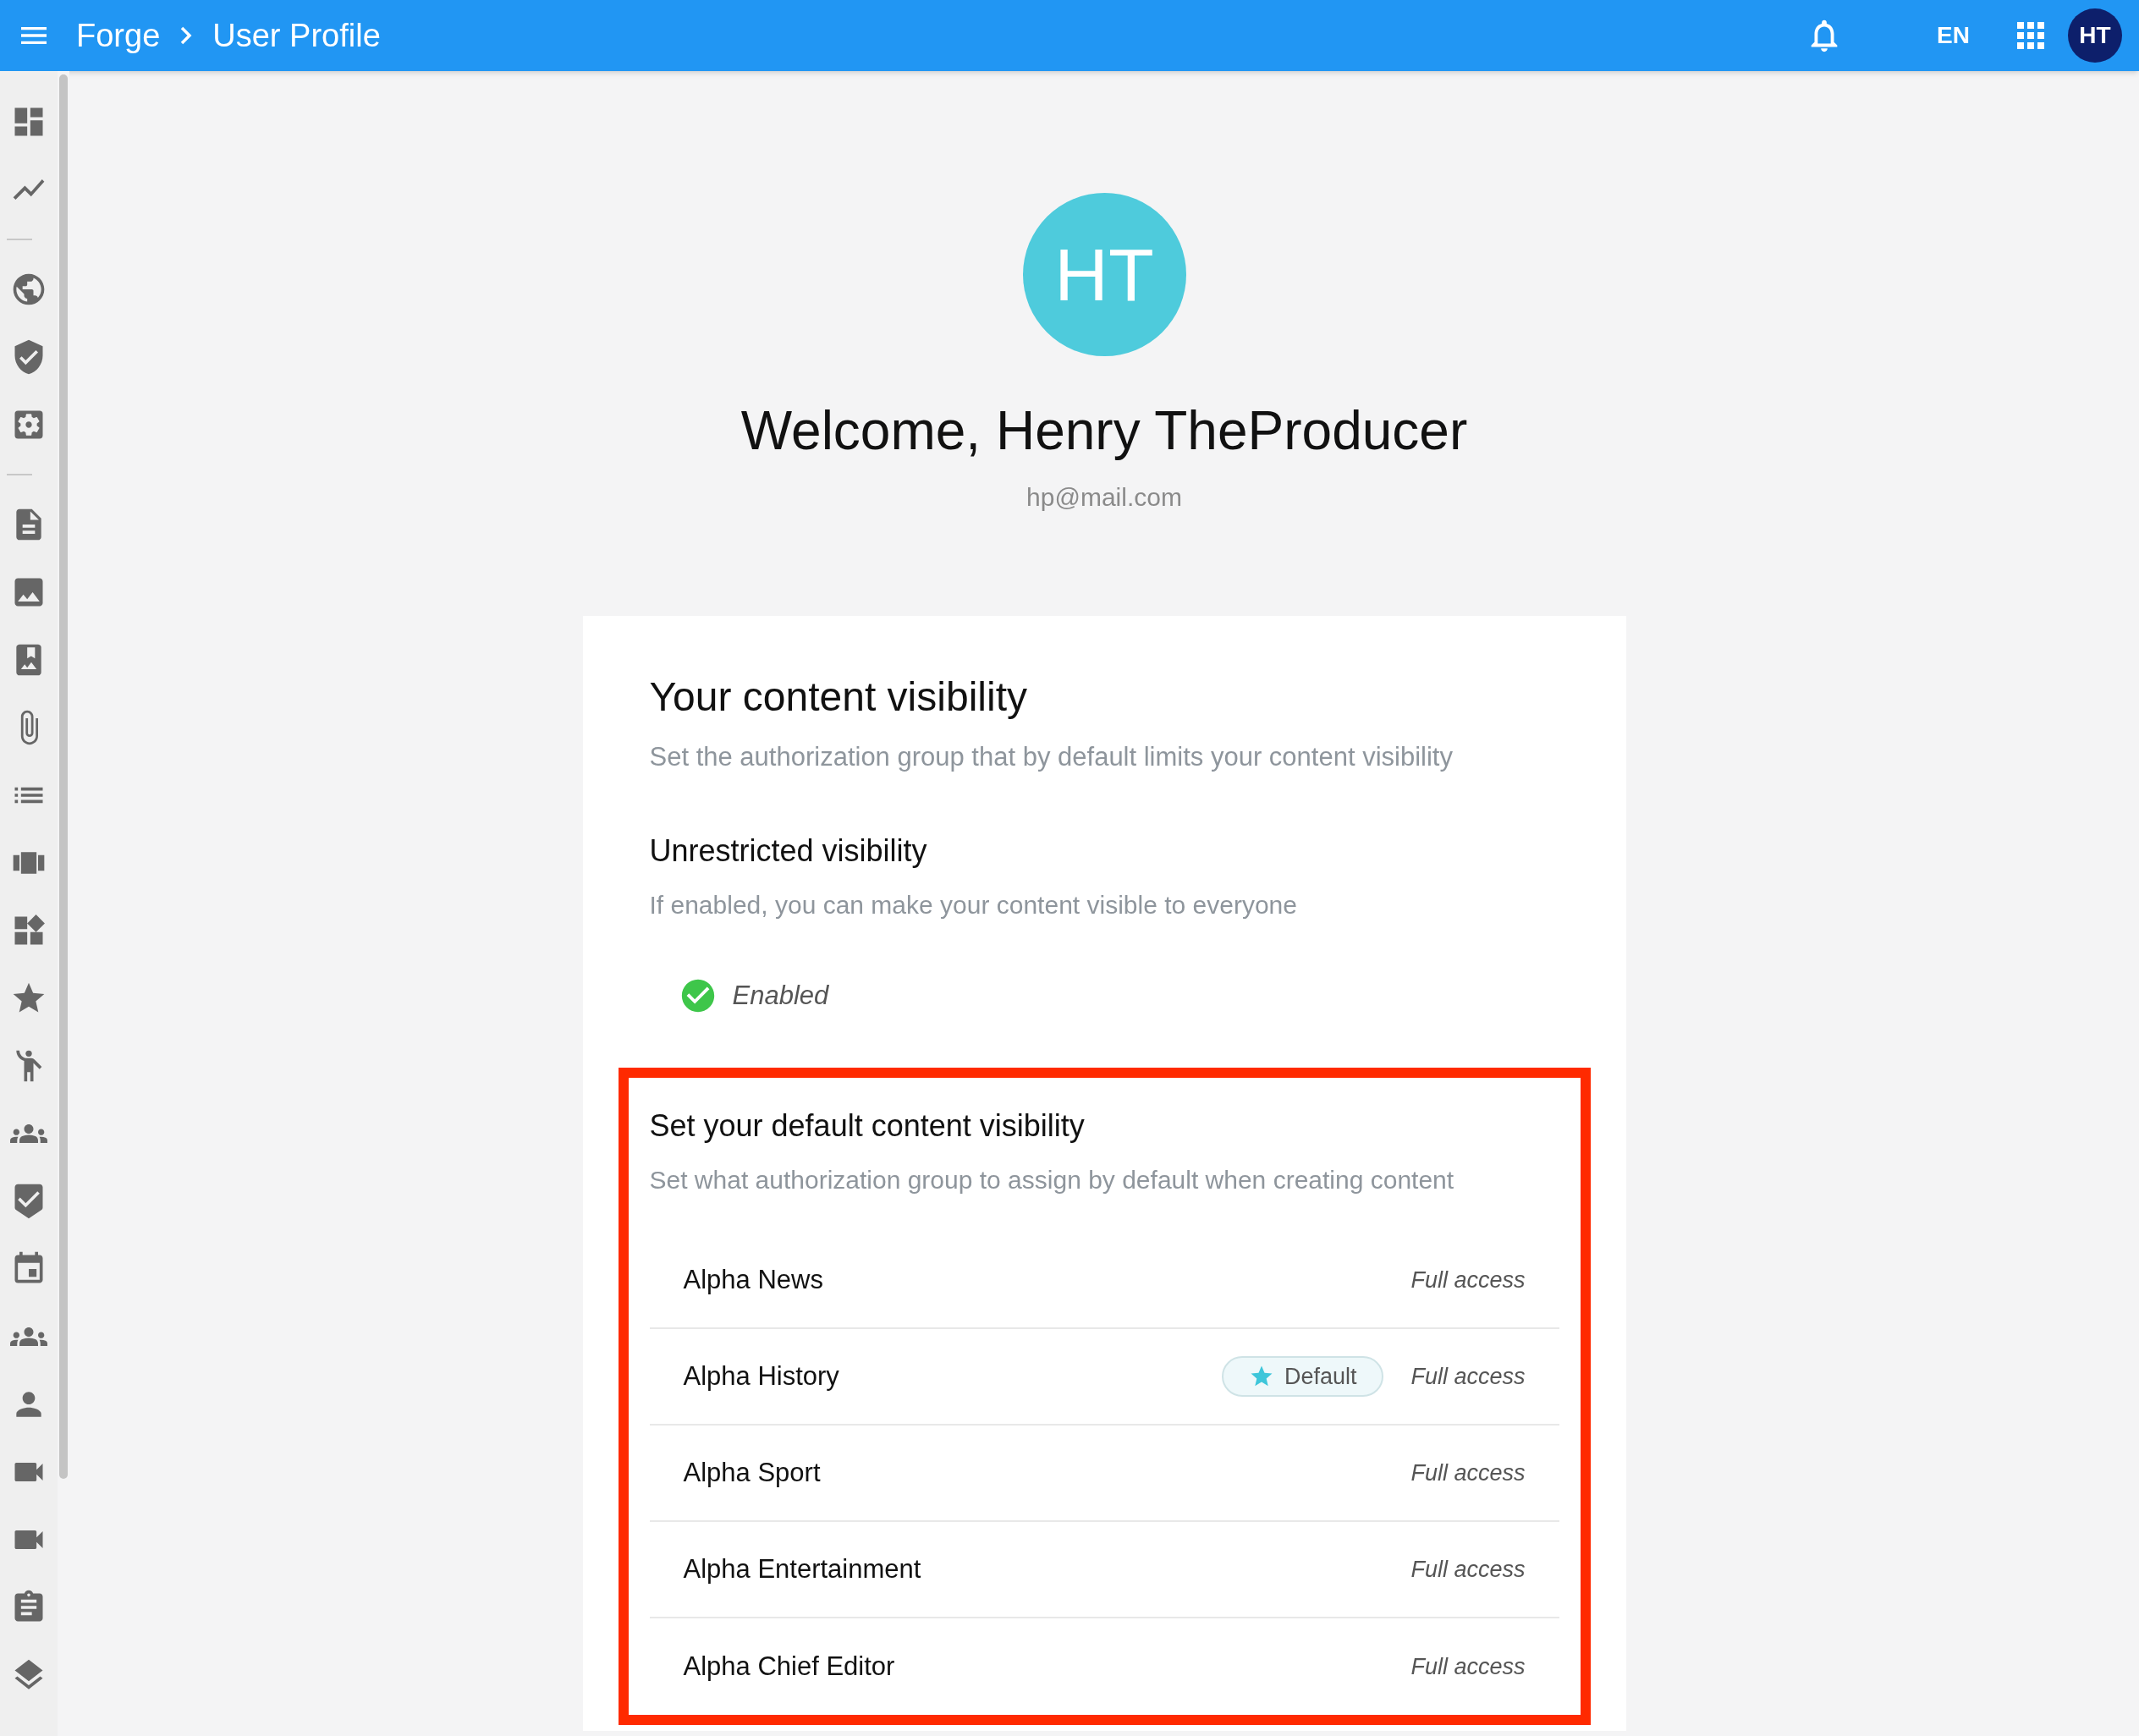 This screenshot has width=2139, height=1736. I want to click on badge-label: Default, so click(1320, 1376).